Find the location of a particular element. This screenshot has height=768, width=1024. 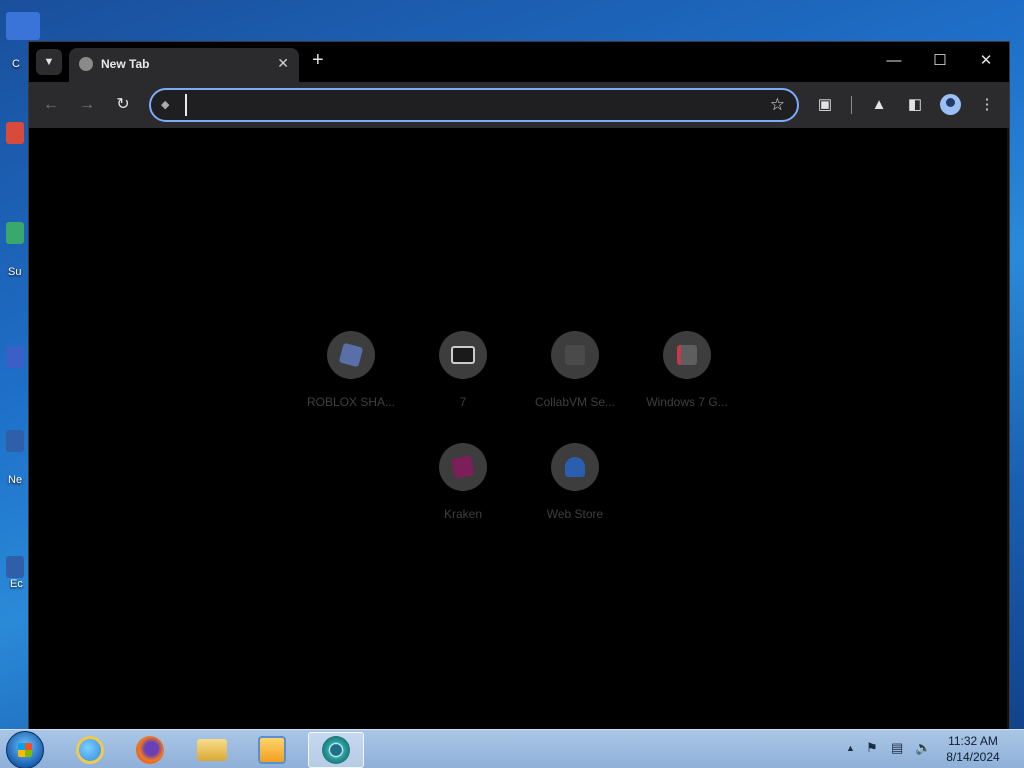

show-hidden-icons-icon: ▲ is located at coordinates (850, 748).